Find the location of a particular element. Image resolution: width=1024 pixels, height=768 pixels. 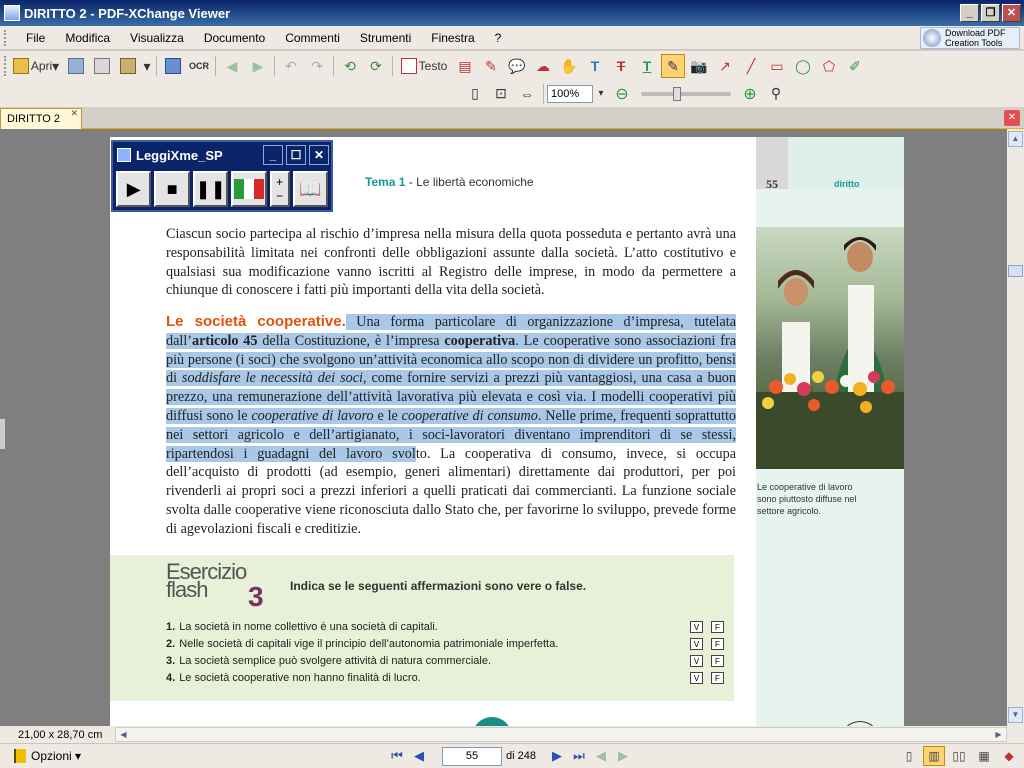

zoom-input: 100% is located at coordinates (570, 93).